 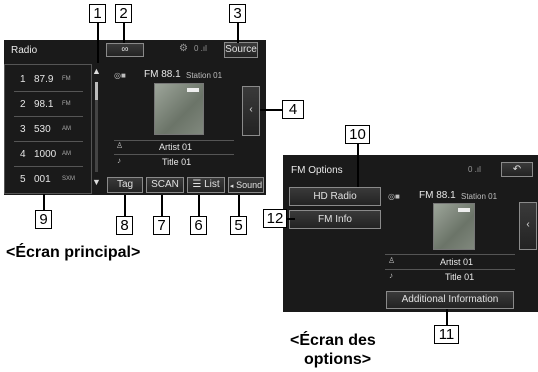 I want to click on callout-9: 9, so click(x=43, y=219).